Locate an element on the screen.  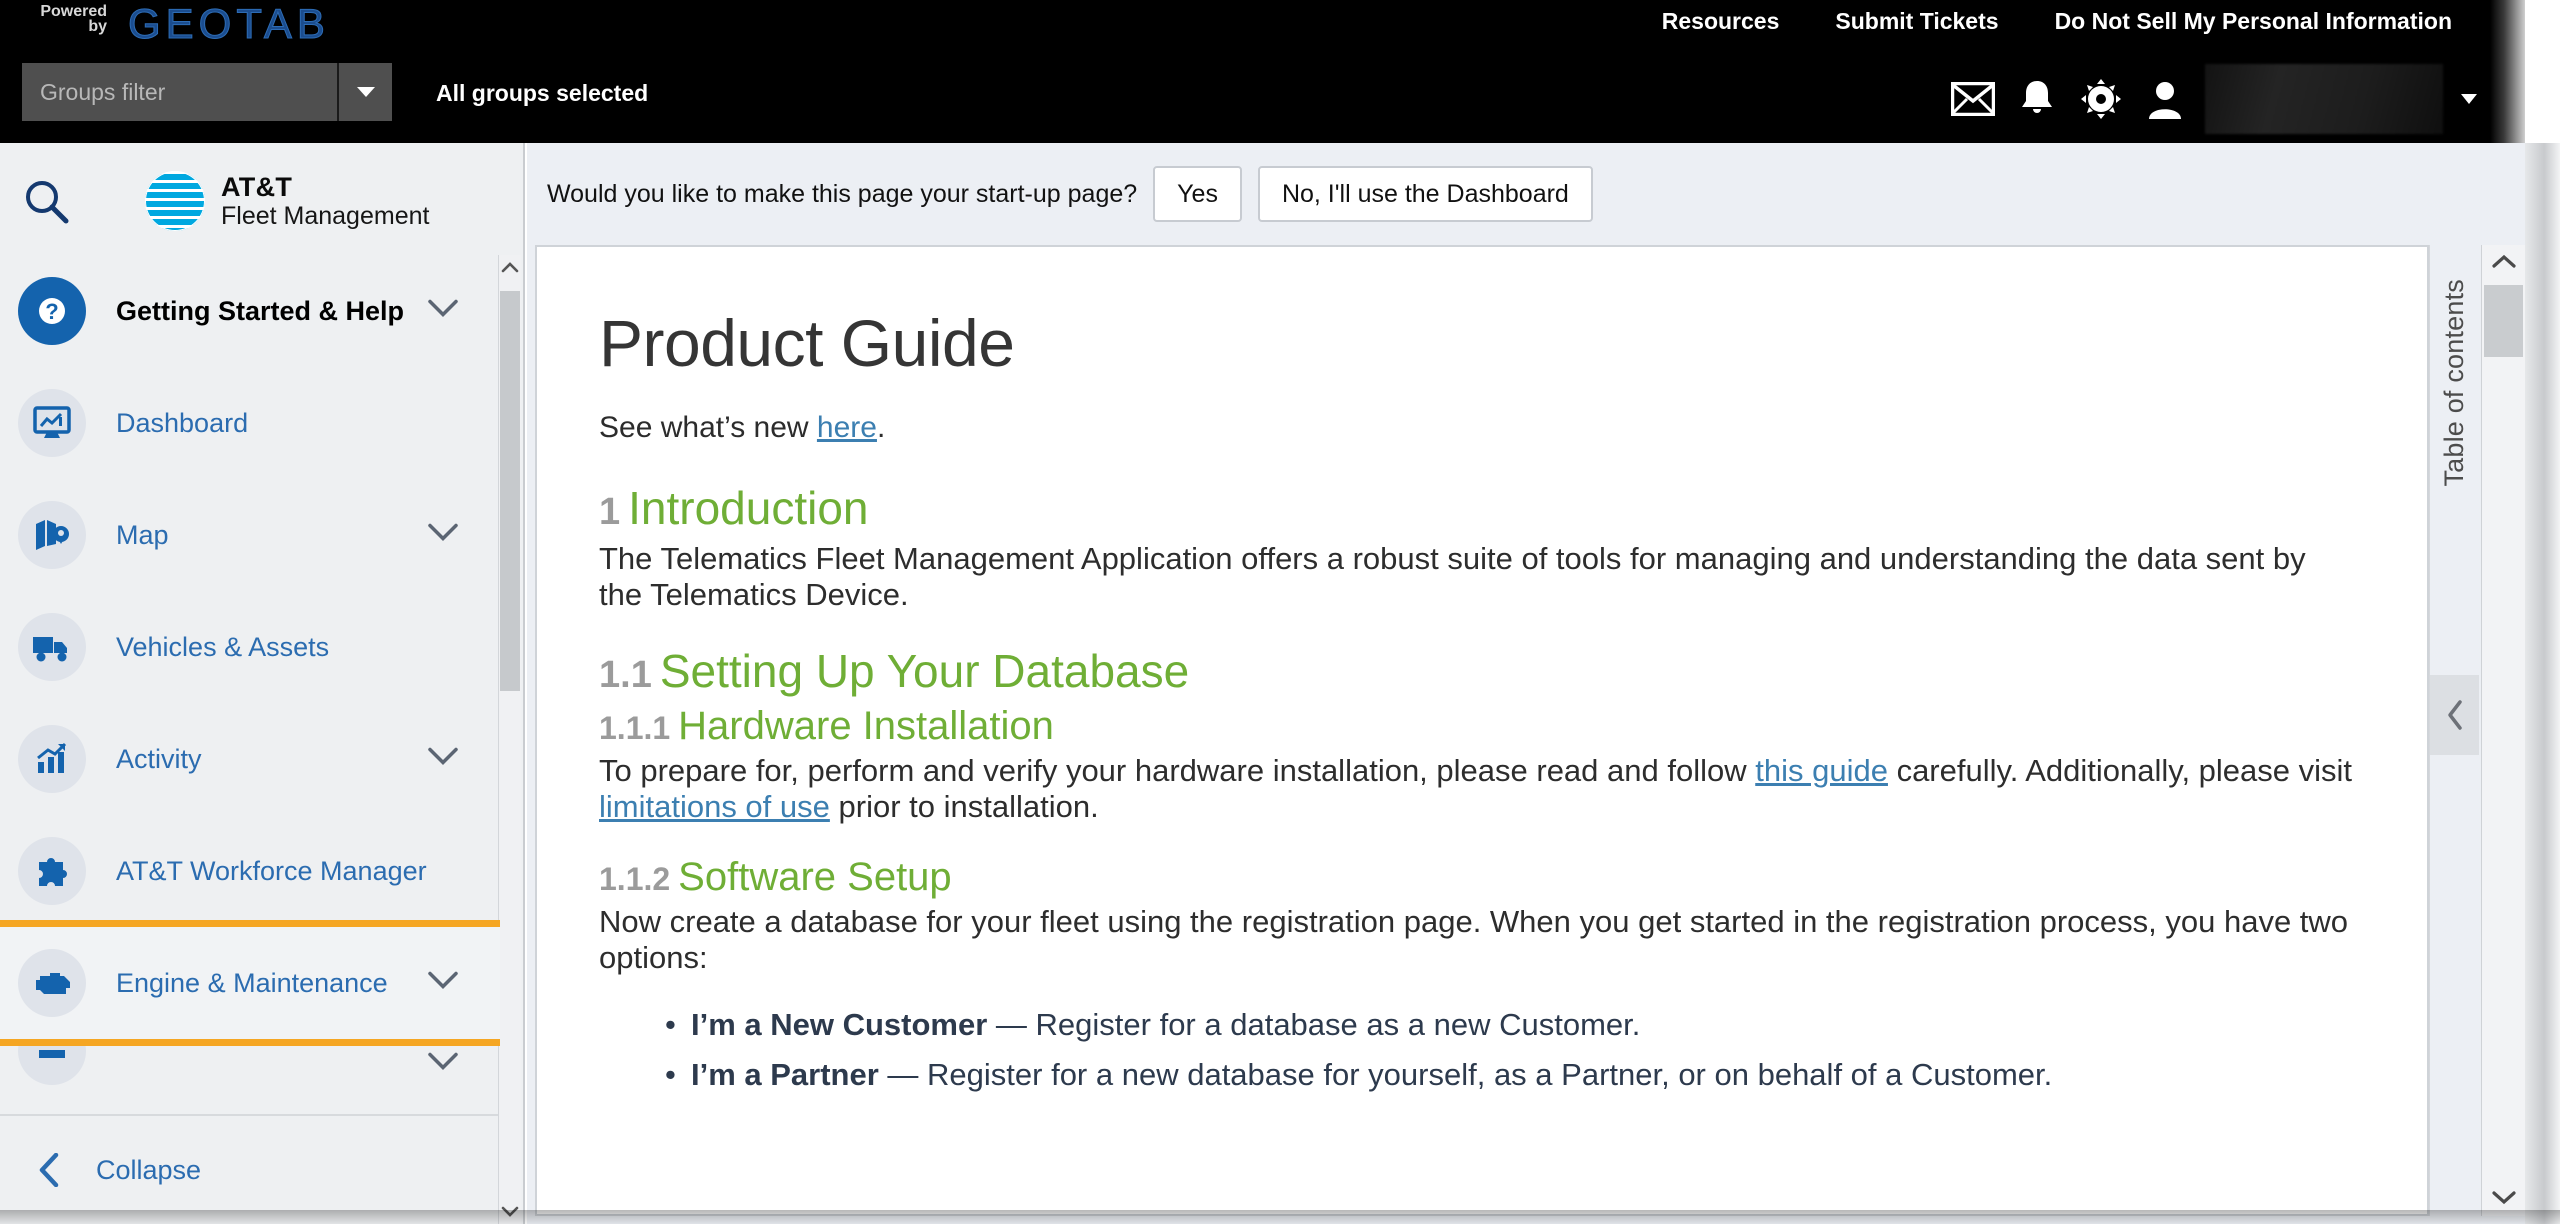
mail-icon is located at coordinates (1973, 99).